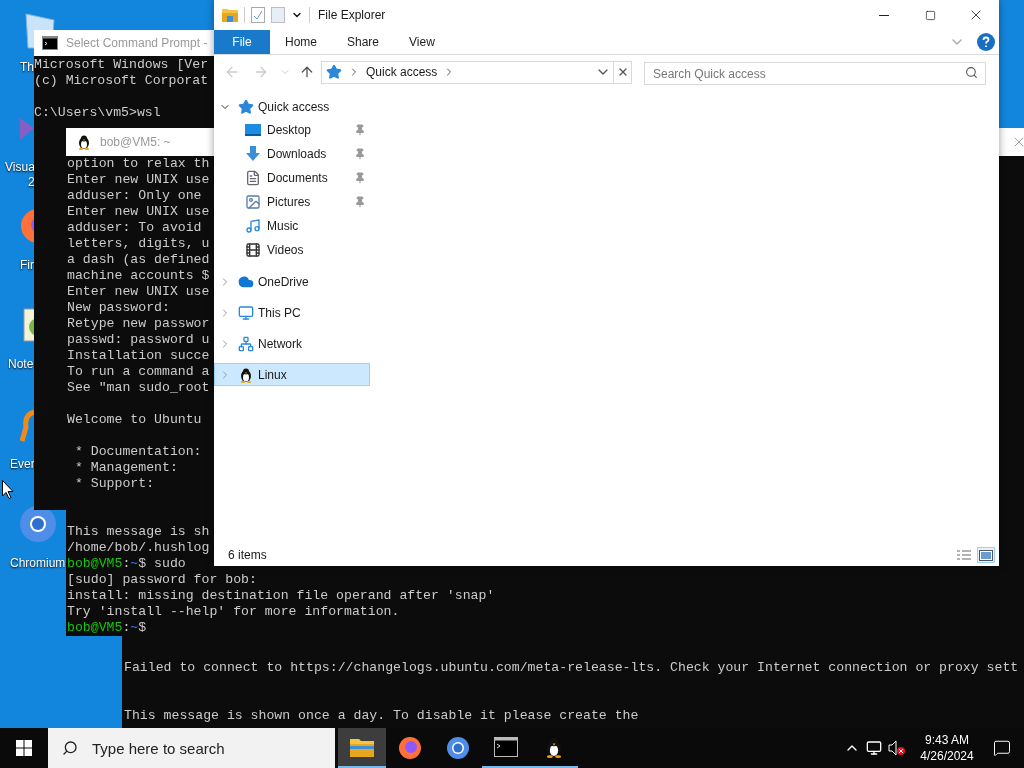 This screenshot has height=768, width=1024. Describe the element at coordinates (138, 260) in the screenshot. I see `terminal-line: a dash (as defined` at that location.